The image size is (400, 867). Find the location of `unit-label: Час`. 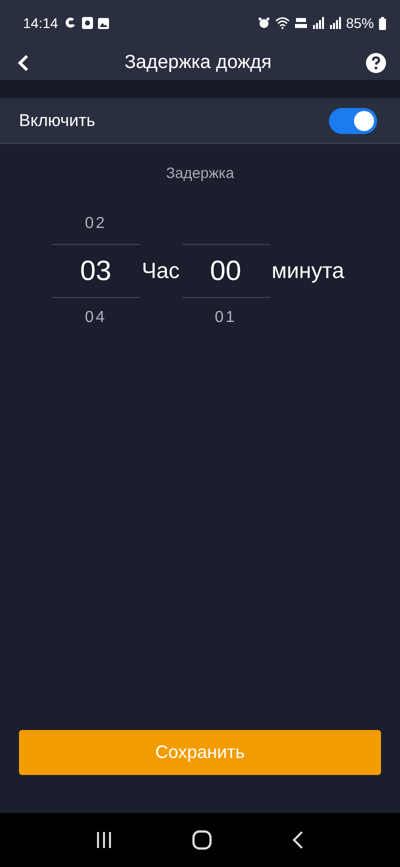

unit-label: Час is located at coordinates (160, 271).